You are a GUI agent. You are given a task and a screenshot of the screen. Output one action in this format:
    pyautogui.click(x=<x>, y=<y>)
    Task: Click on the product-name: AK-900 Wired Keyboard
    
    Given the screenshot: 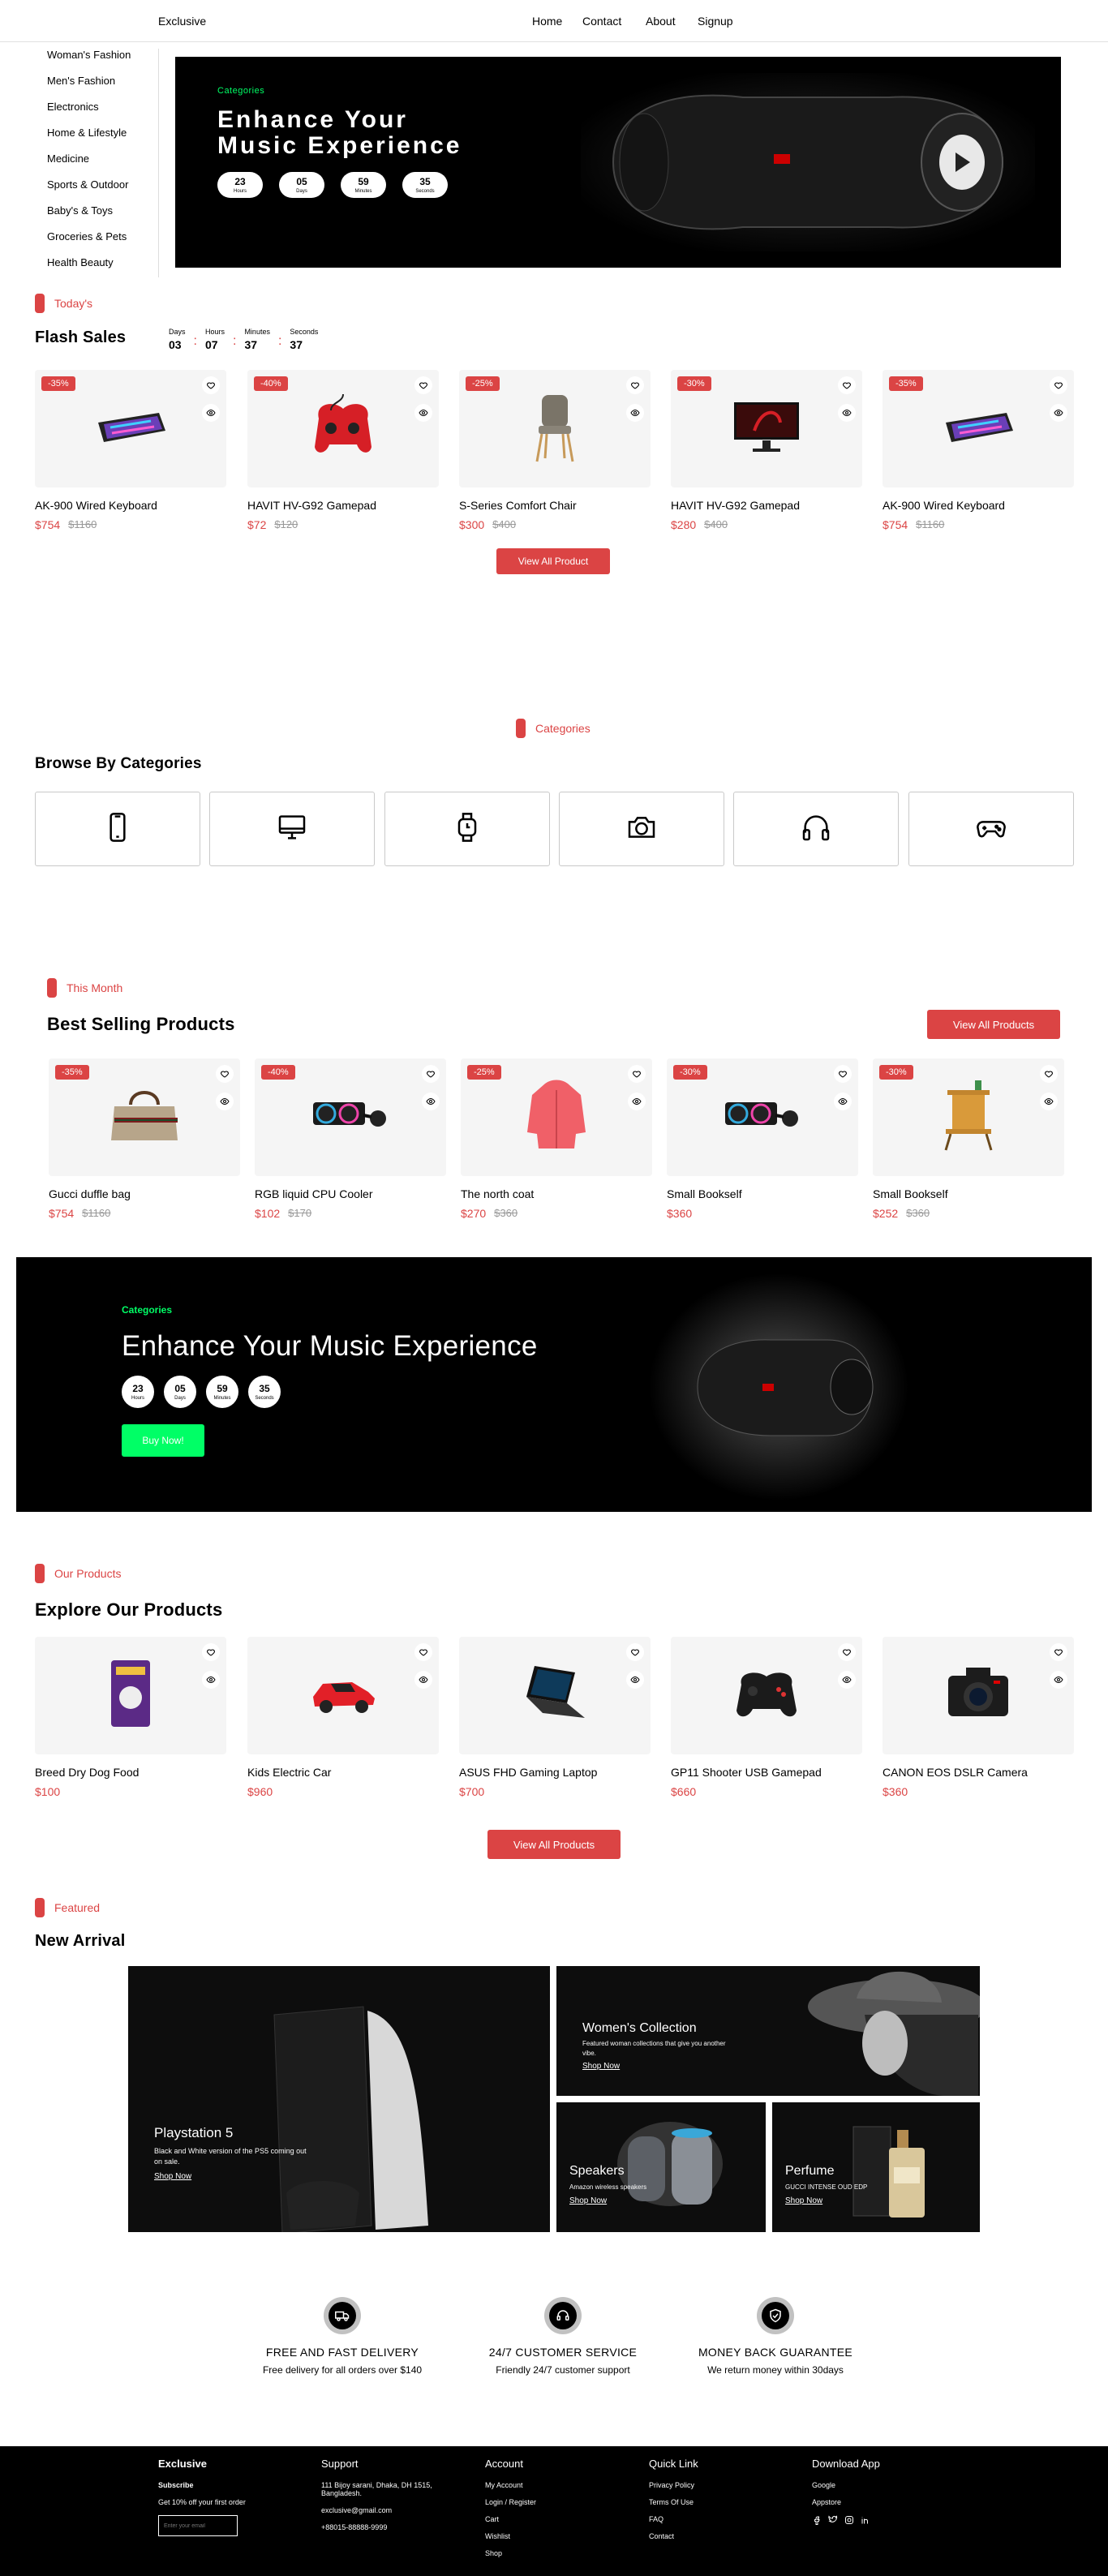 What is the action you would take?
    pyautogui.click(x=978, y=506)
    